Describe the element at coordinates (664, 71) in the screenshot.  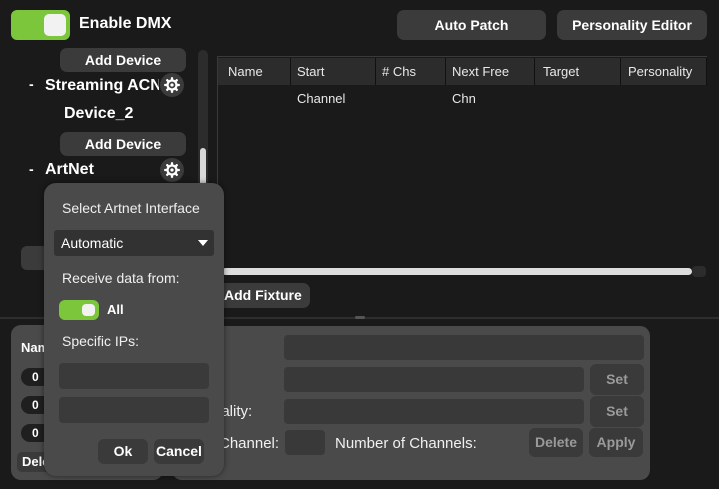
I see `column-header-personality: Personality` at that location.